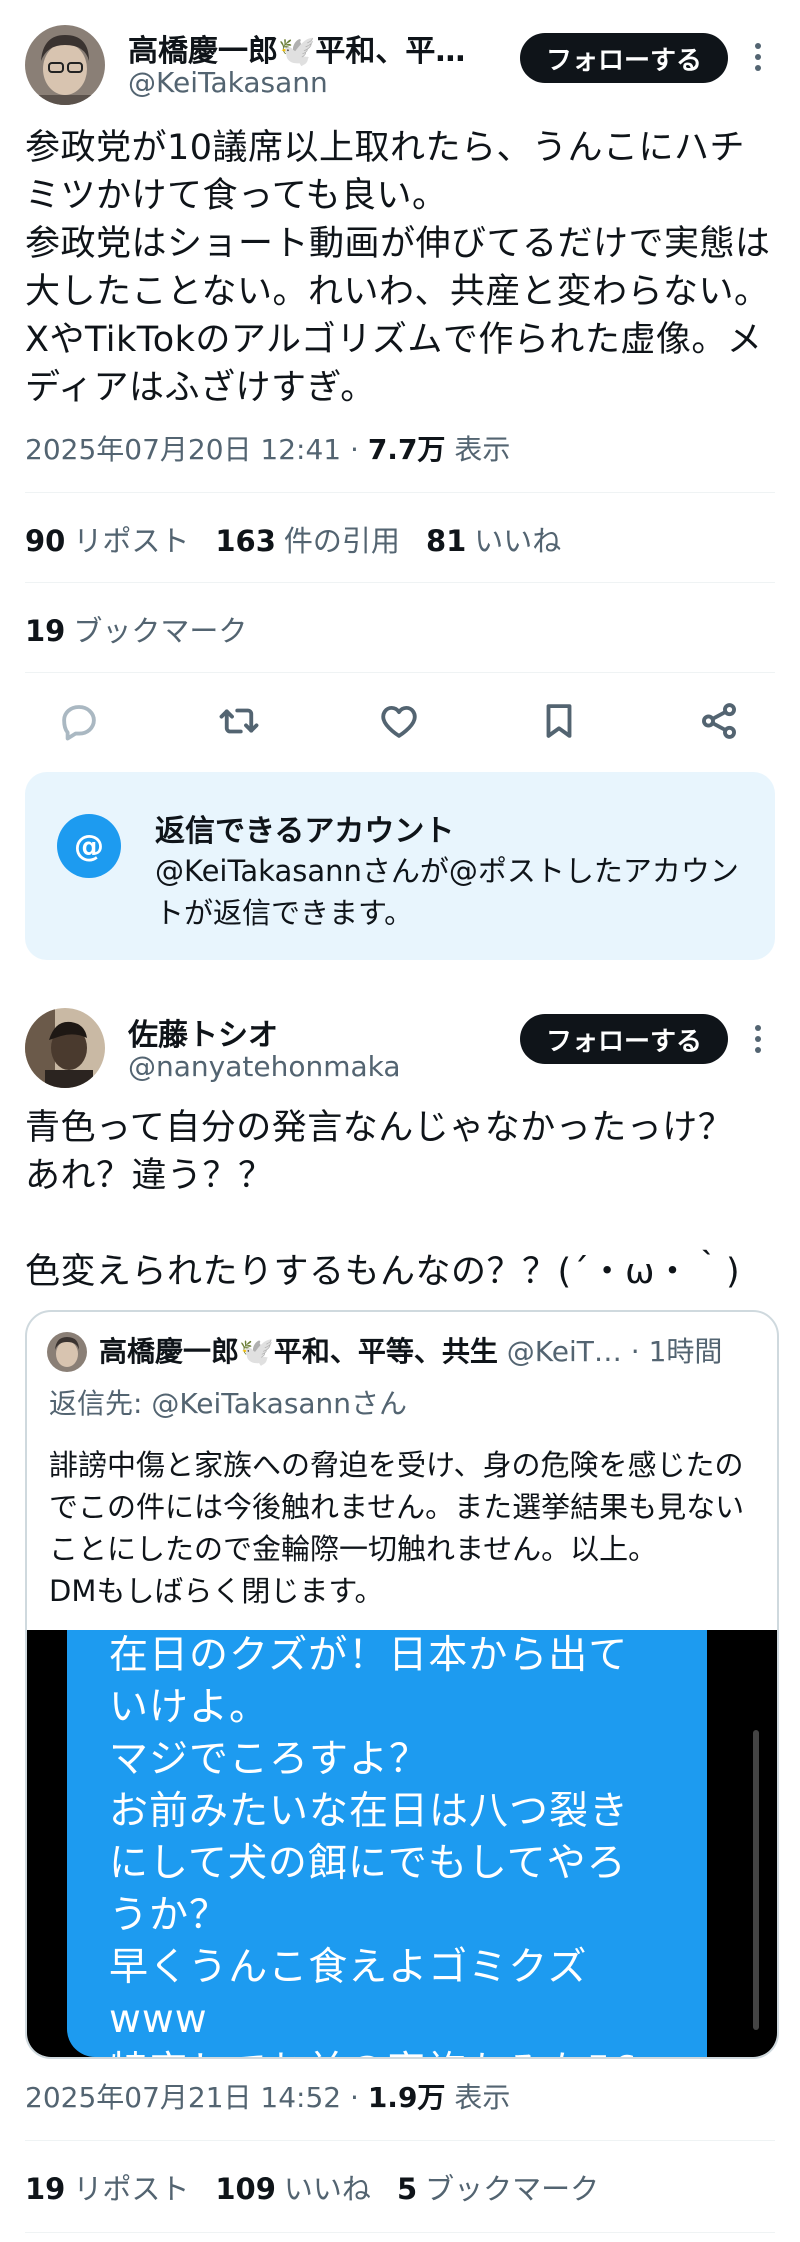  I want to click on tweet-meta: 2025年07月20日 12:41 · 7.7万 表示, so click(267, 448).